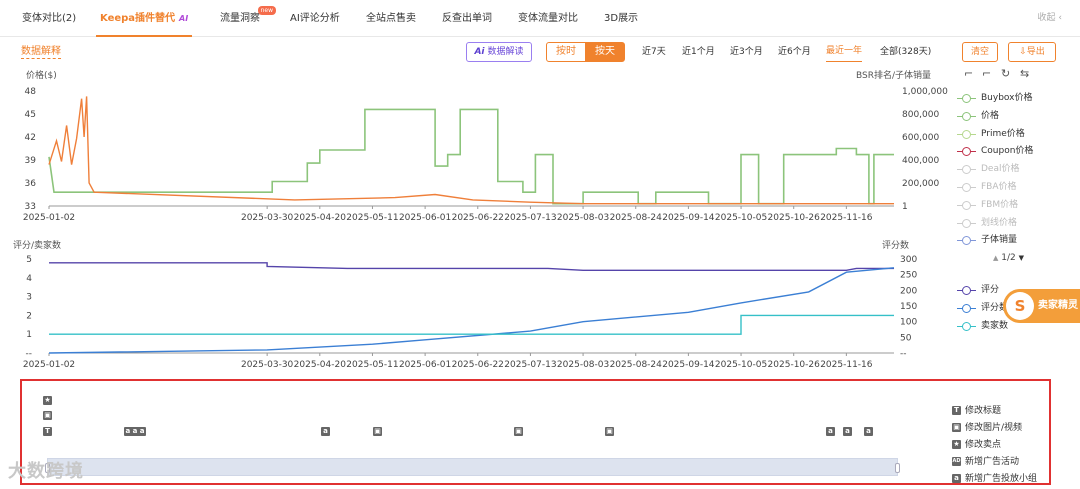 The width and height of the screenshot is (1080, 489). I want to click on pager-down-icon: ▼, so click(1021, 258).